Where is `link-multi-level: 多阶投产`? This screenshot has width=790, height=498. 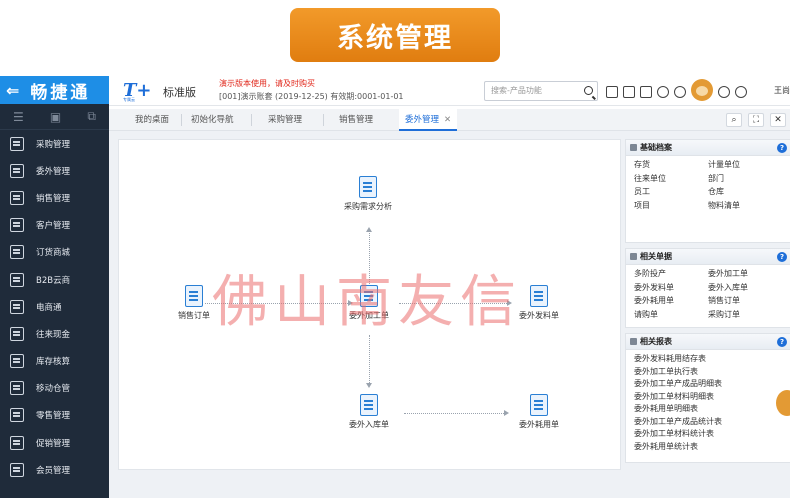
link-multi-level: 多阶投产 is located at coordinates (671, 274).